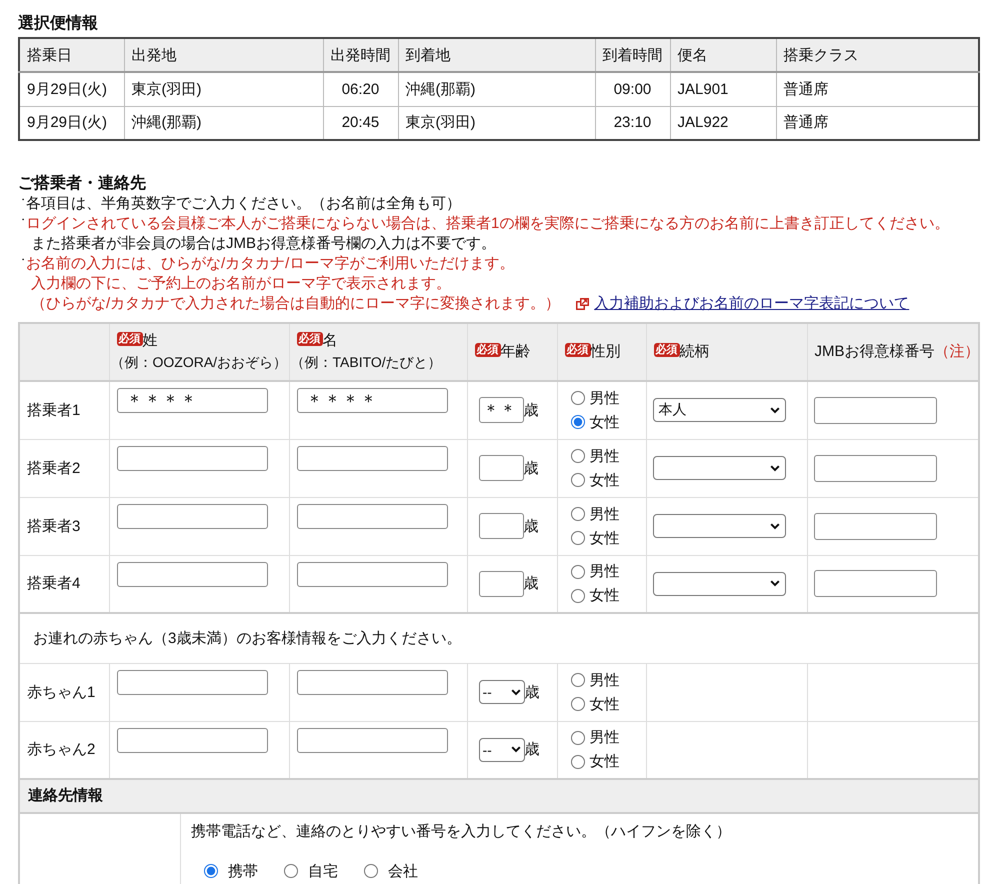 Image resolution: width=1000 pixels, height=884 pixels. What do you see at coordinates (53, 526) in the screenshot?
I see `passenger-label: 搭乗者3` at bounding box center [53, 526].